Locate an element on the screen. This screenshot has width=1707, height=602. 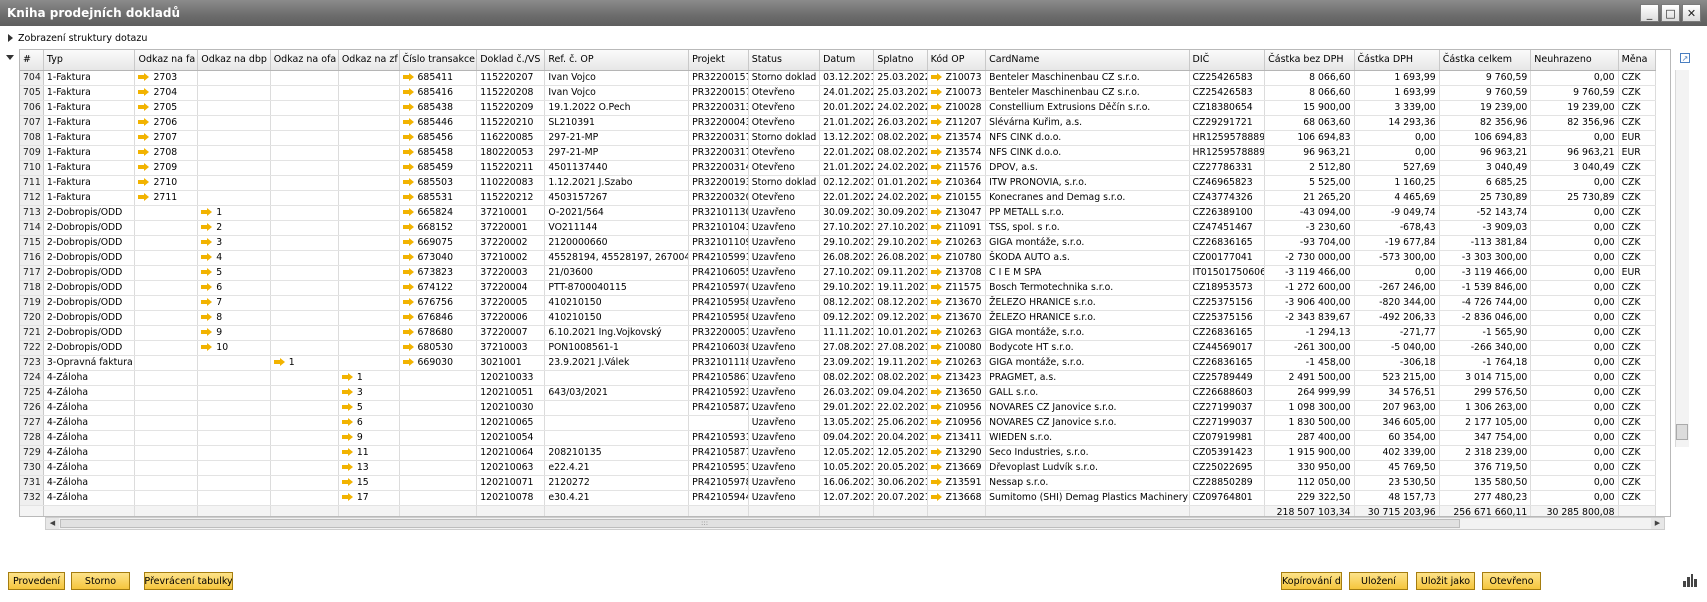
query-structure-toggle: Zobrazení struktury dotazu is located at coordinates (77, 38).